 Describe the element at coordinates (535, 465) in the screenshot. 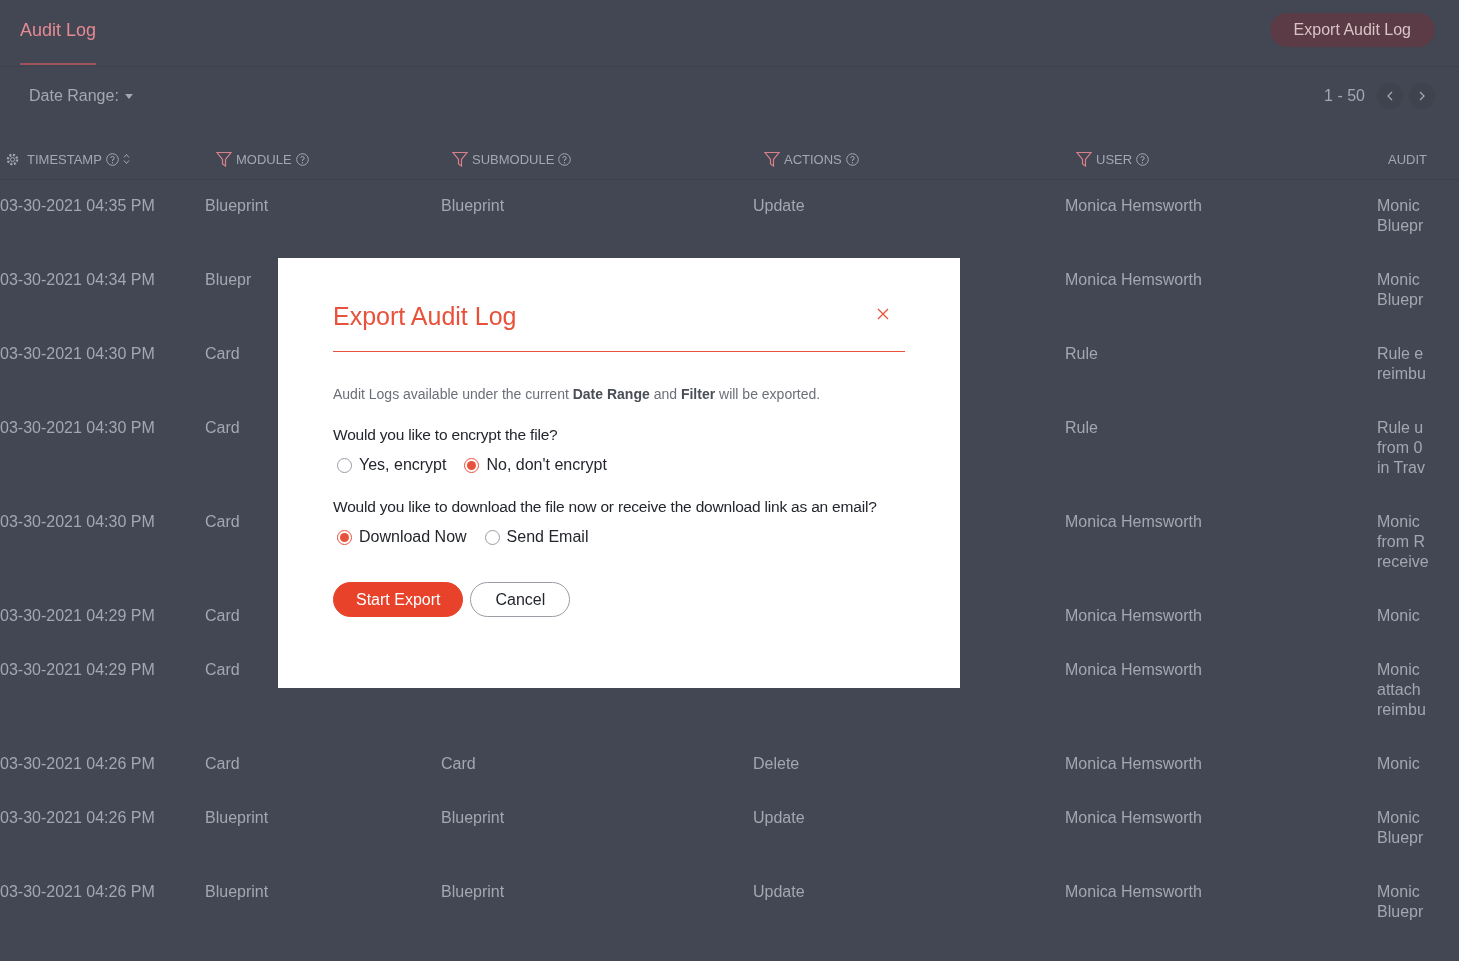

I see `radio-option: No, don't encrypt` at that location.